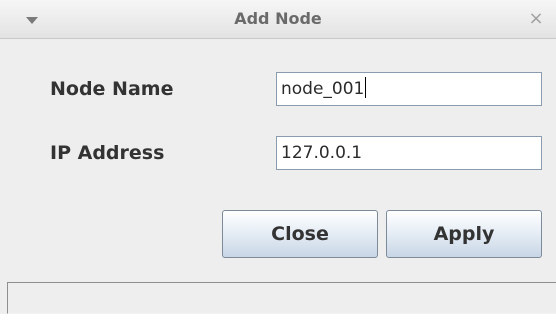  What do you see at coordinates (366, 87) in the screenshot?
I see `text-caret` at bounding box center [366, 87].